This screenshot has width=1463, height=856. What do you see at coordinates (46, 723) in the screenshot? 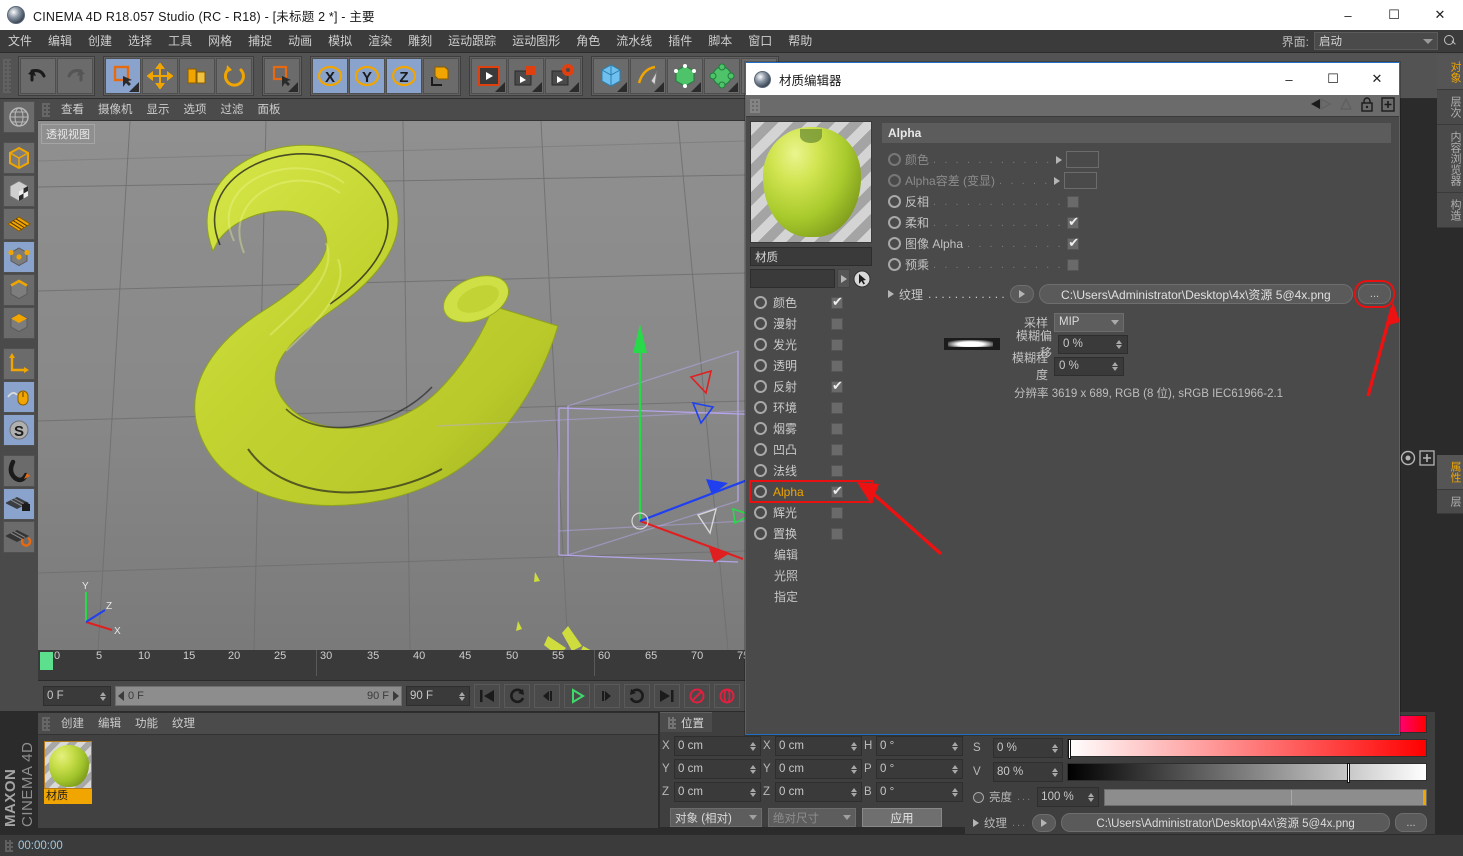
I see `material-manager-grip` at bounding box center [46, 723].